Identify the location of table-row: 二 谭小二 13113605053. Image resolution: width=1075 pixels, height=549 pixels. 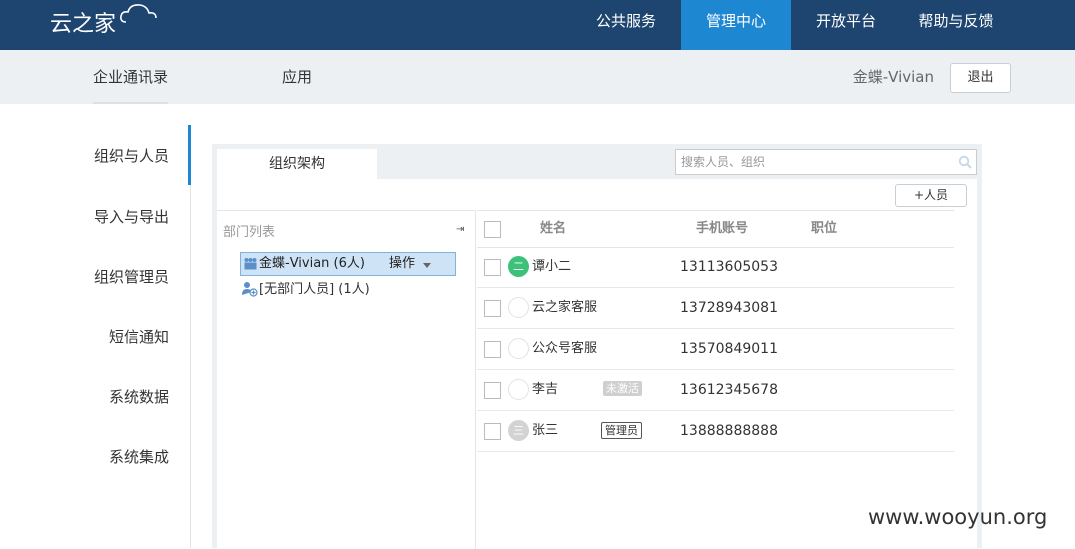
(715, 267).